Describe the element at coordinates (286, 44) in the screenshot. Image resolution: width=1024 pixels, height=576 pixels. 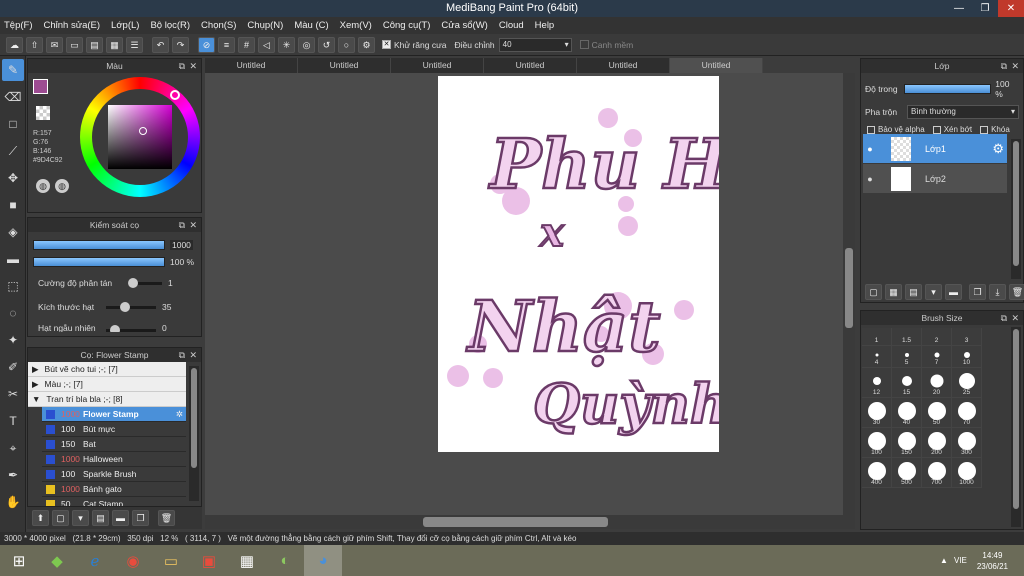
I see `radial-snap-icon: ✳` at that location.